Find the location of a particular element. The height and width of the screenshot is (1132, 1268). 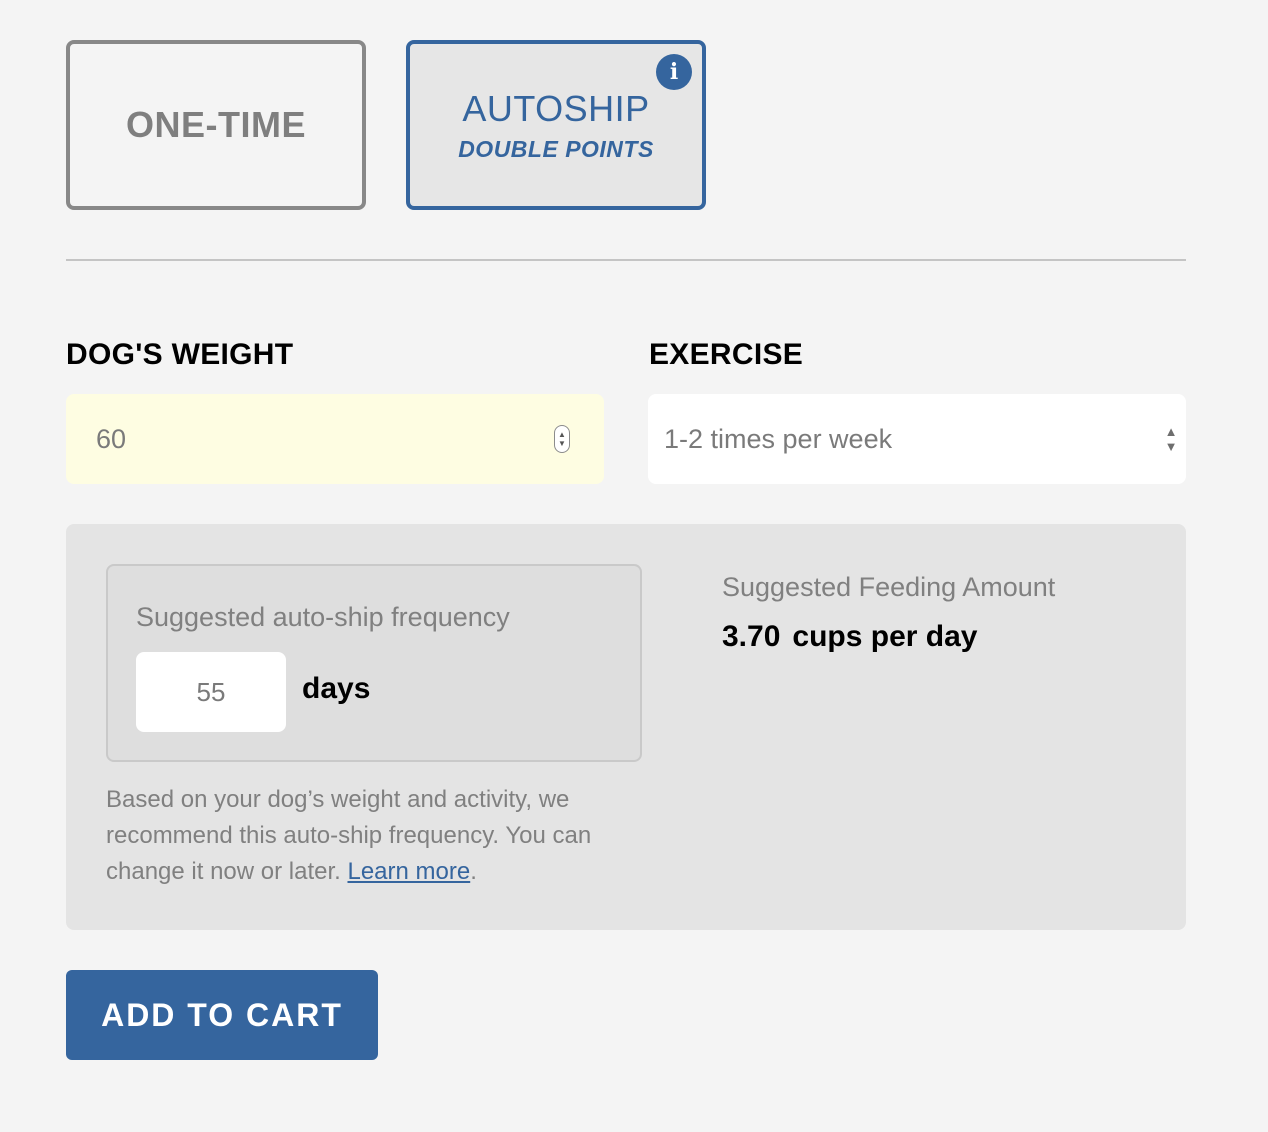

add-to-cart-button: ADD TO CART is located at coordinates (222, 1015).